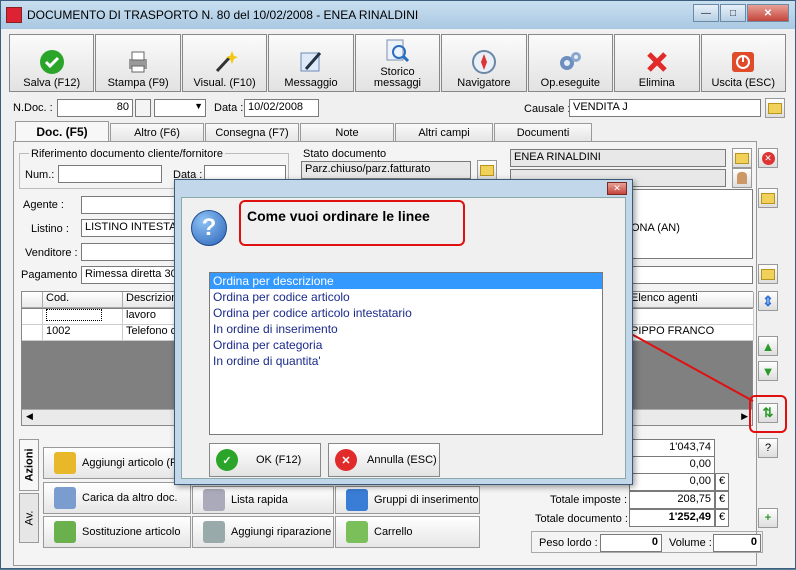 This screenshot has width=796, height=570. Describe the element at coordinates (209, 228) in the screenshot. I see `question-icon: ?` at that location.